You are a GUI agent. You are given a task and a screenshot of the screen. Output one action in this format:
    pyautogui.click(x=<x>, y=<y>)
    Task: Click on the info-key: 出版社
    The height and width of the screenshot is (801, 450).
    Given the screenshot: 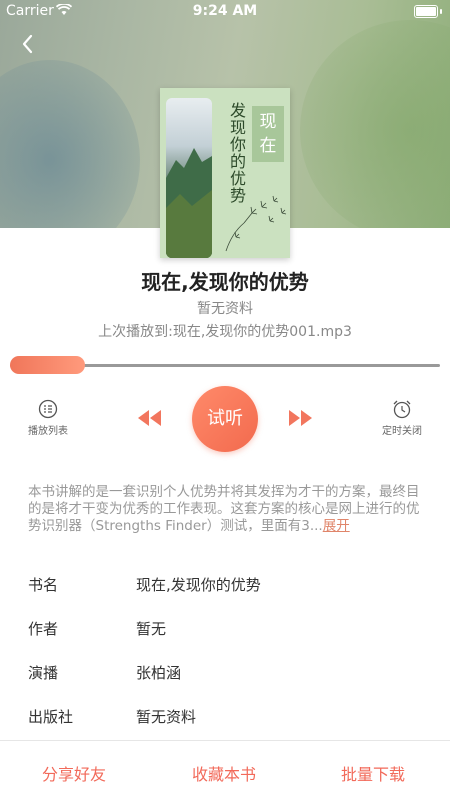 What is the action you would take?
    pyautogui.click(x=51, y=717)
    